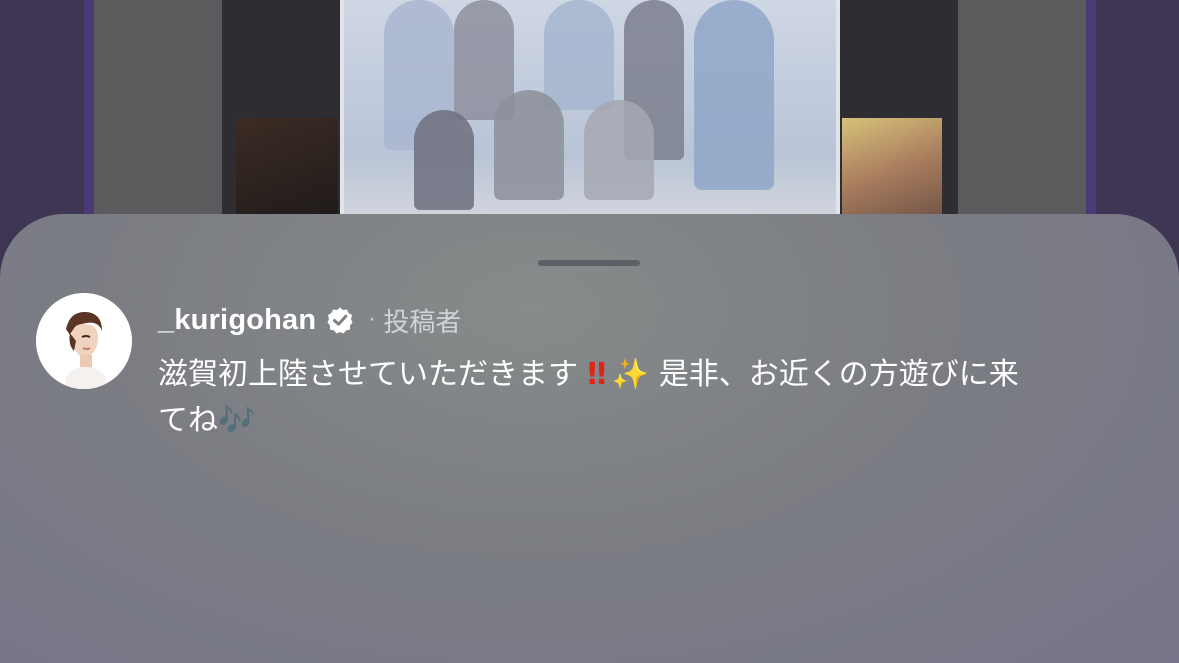 This screenshot has width=1179, height=663. What do you see at coordinates (368, 374) in the screenshot?
I see `comment-text-part1: 滋賀初上陸させていただきます` at bounding box center [368, 374].